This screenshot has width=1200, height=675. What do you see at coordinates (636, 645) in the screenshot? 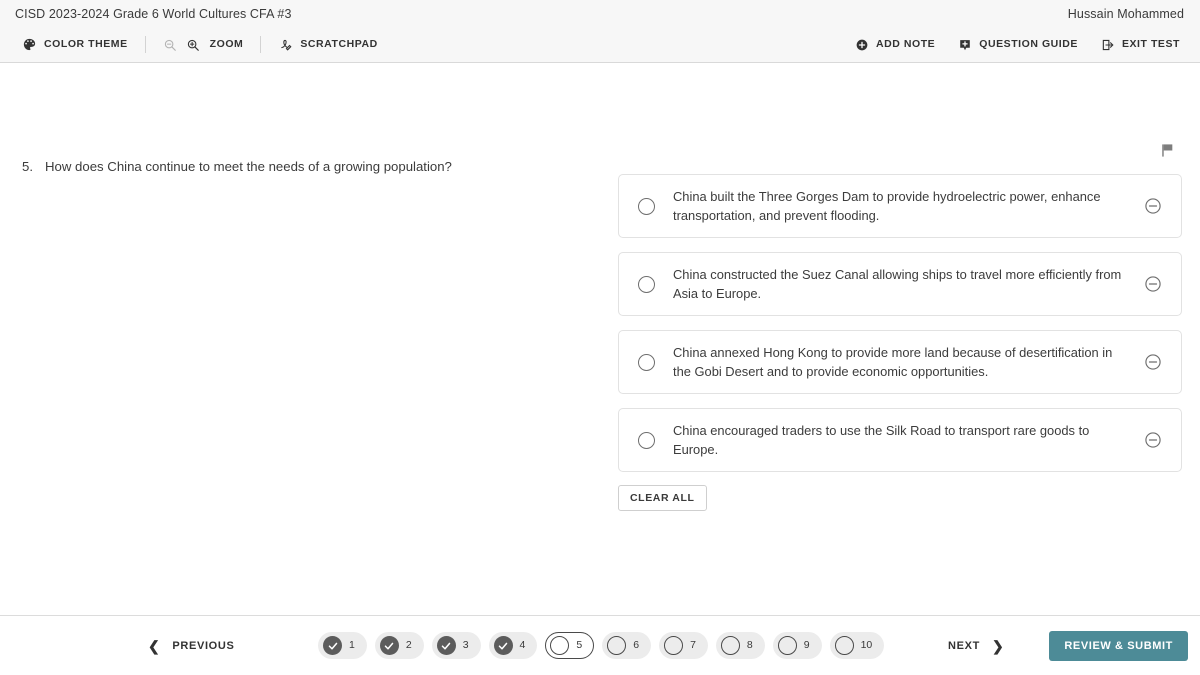
I see `question-pill-6-number: 6` at bounding box center [636, 645].